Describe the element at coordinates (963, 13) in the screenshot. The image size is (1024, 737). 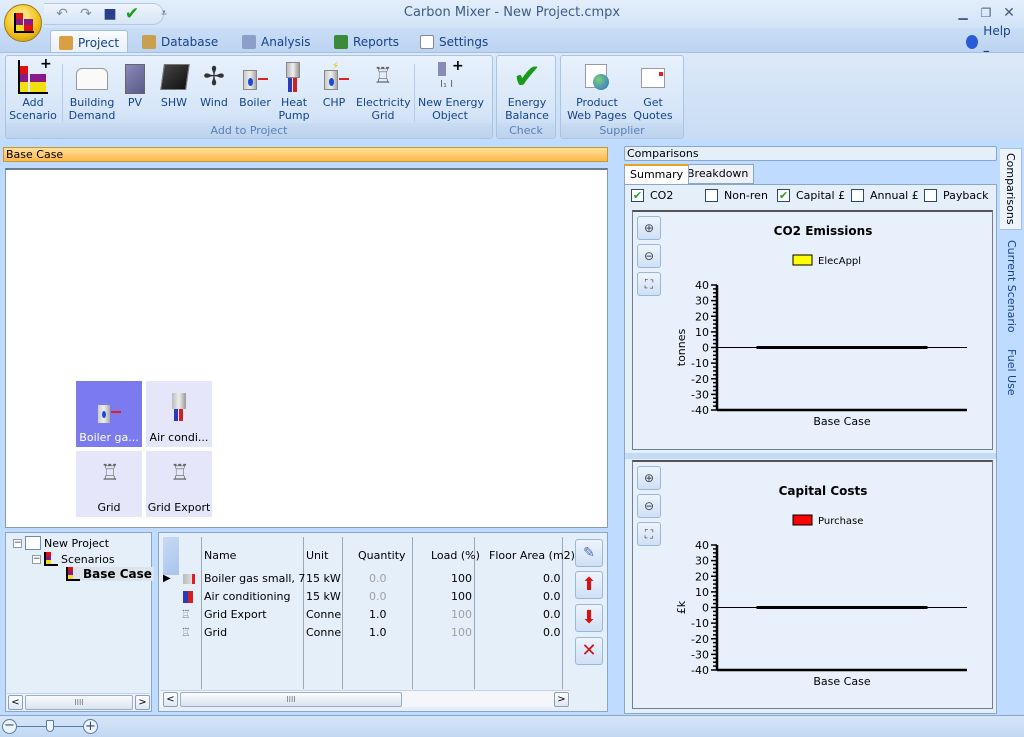
I see `minimize-button: ▁` at that location.